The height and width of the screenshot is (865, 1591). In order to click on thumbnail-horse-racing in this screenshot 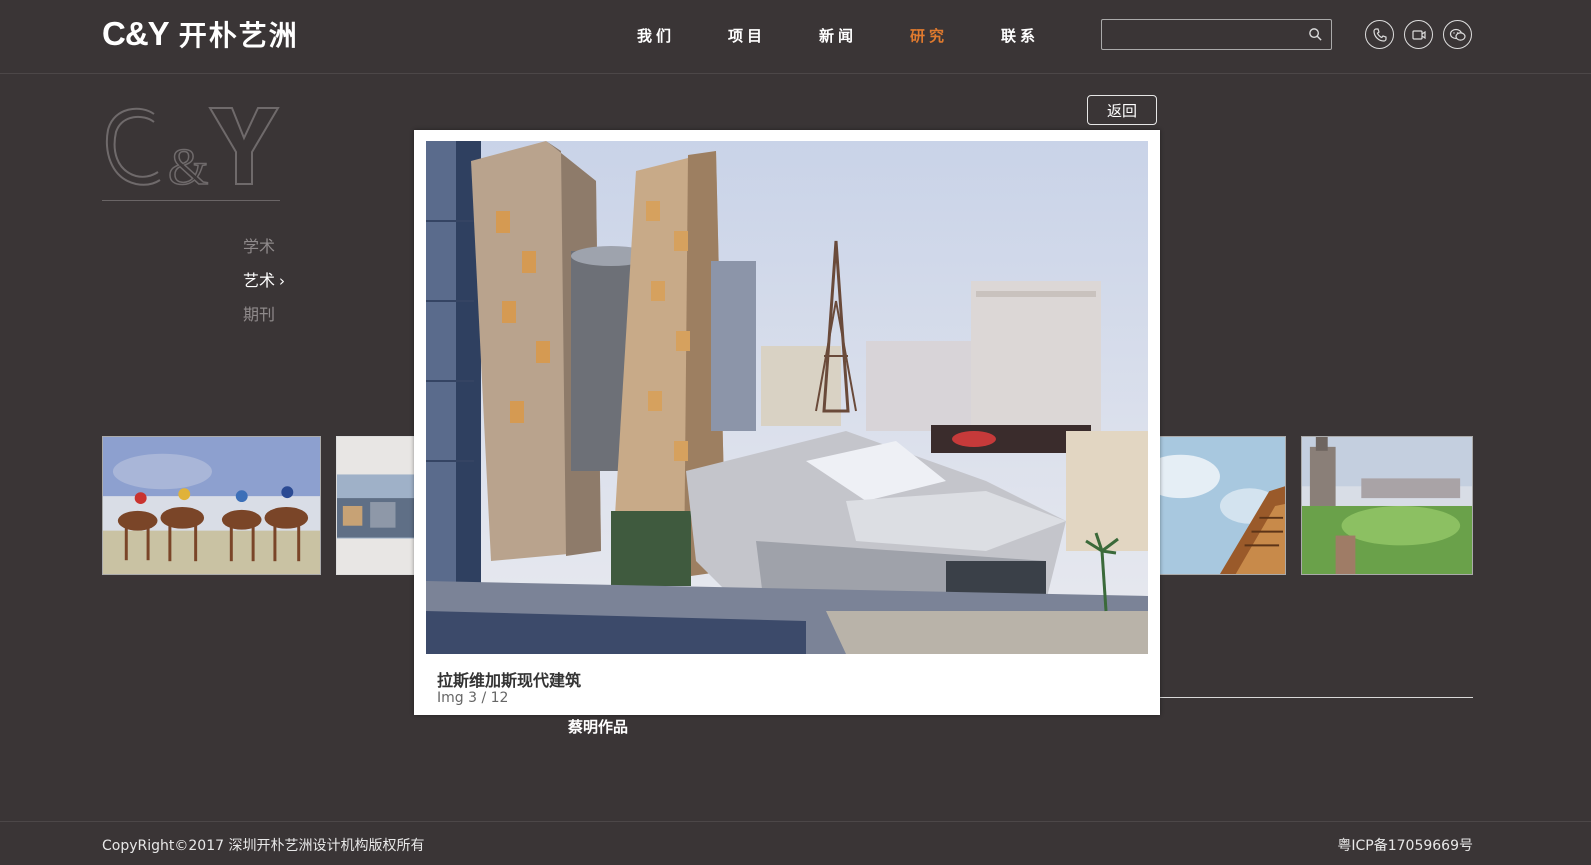, I will do `click(211, 505)`.